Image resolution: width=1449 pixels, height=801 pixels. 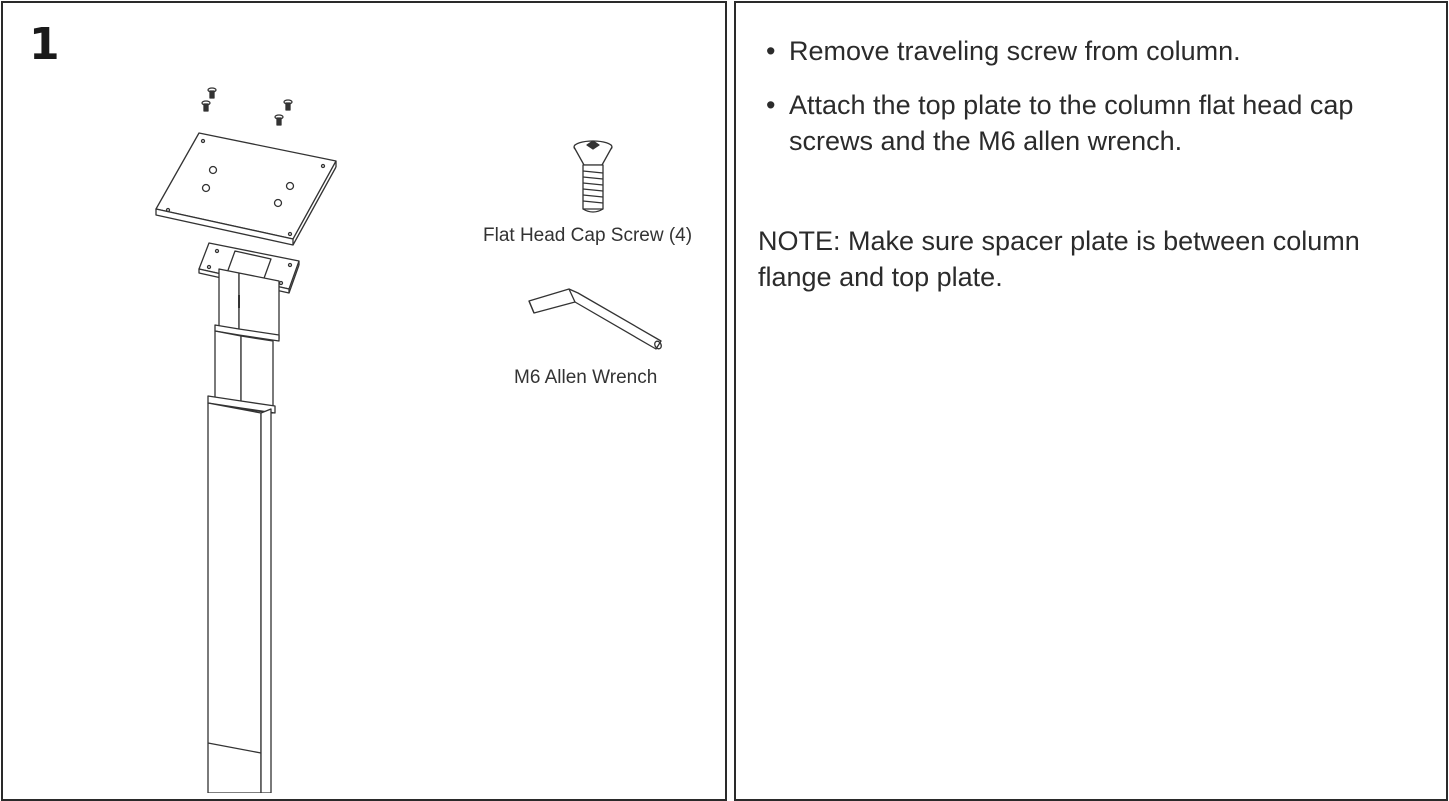 What do you see at coordinates (1015, 51) in the screenshot?
I see `instruction-text: Remove traveling screw from column.` at bounding box center [1015, 51].